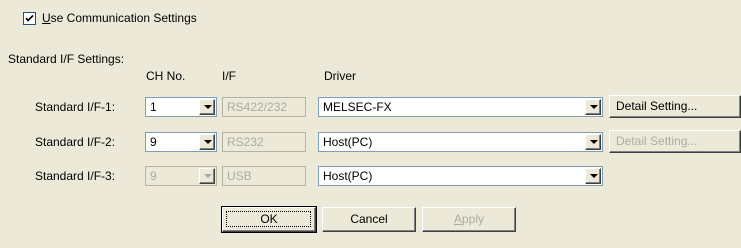 The height and width of the screenshot is (248, 741). What do you see at coordinates (269, 219) in the screenshot?
I see `ok-button: OK` at bounding box center [269, 219].